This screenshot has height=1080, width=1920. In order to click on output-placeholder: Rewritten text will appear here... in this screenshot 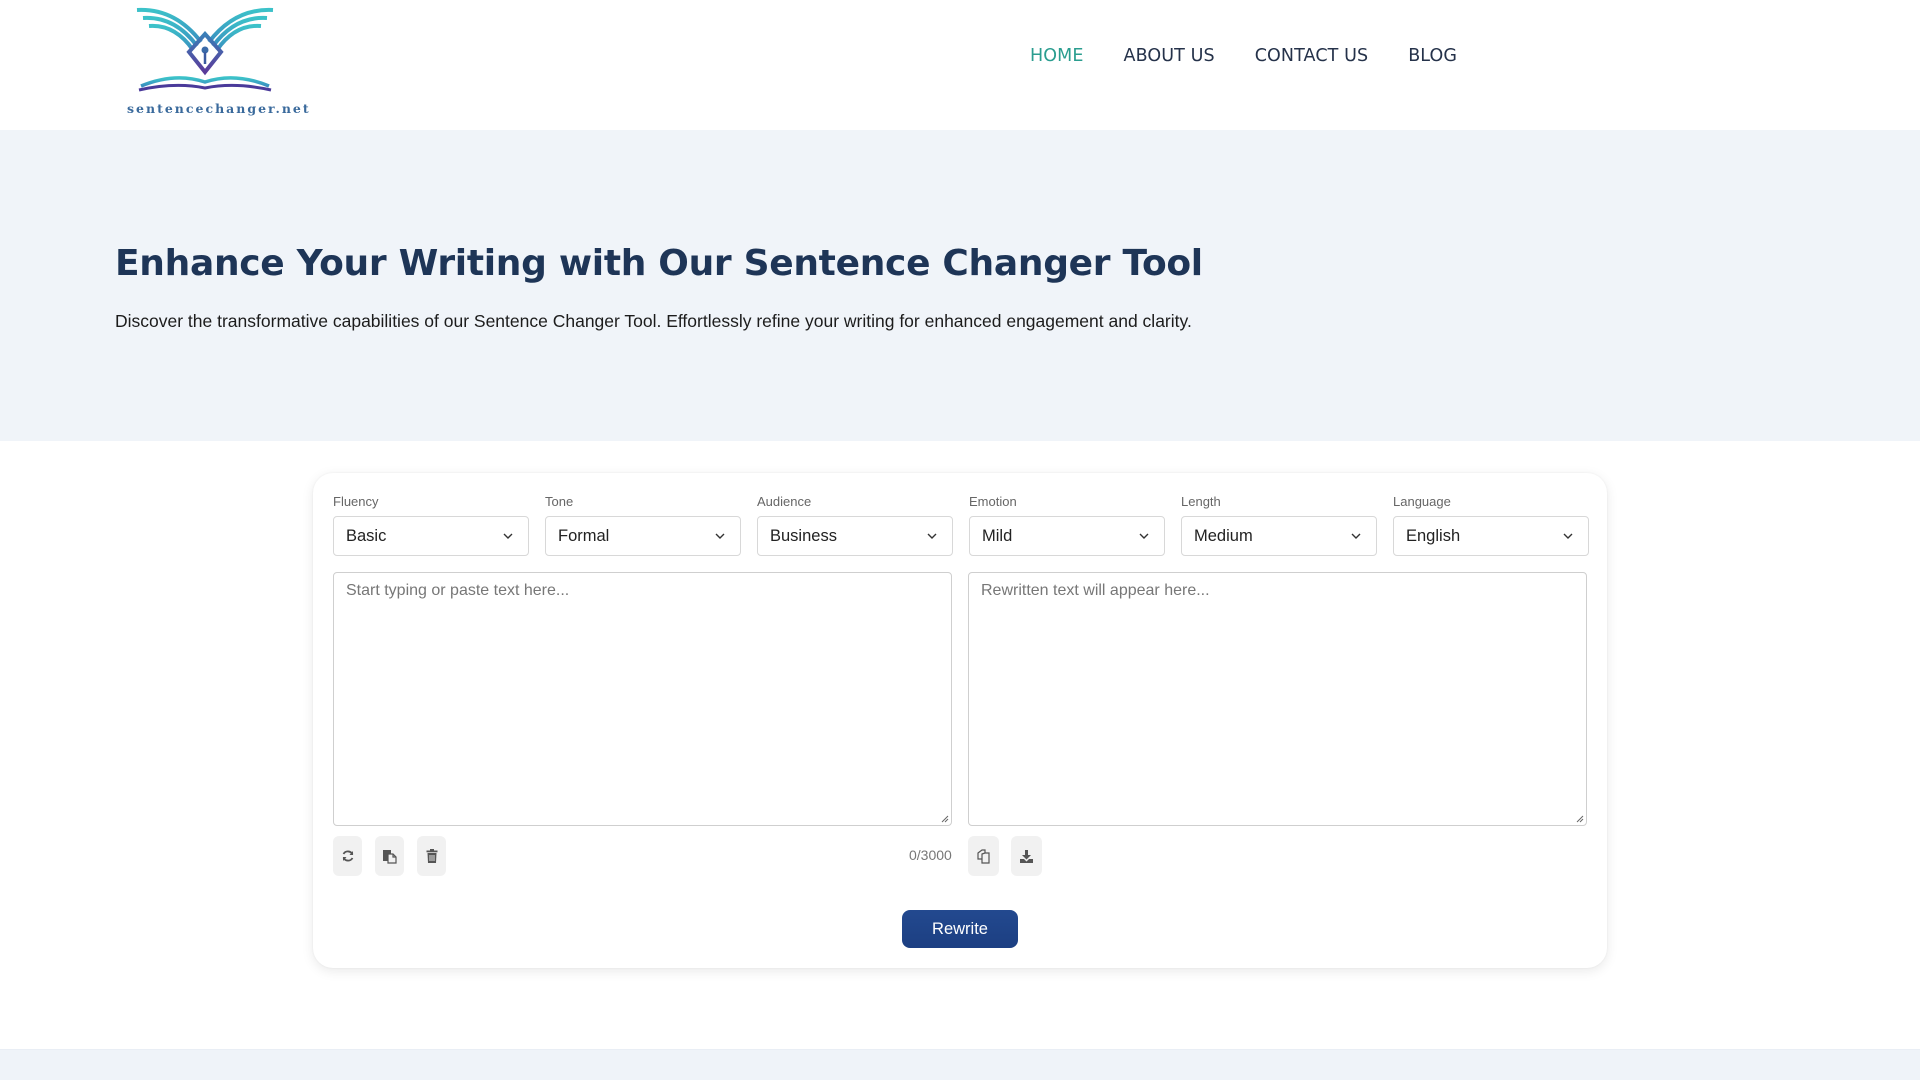, I will do `click(1095, 590)`.